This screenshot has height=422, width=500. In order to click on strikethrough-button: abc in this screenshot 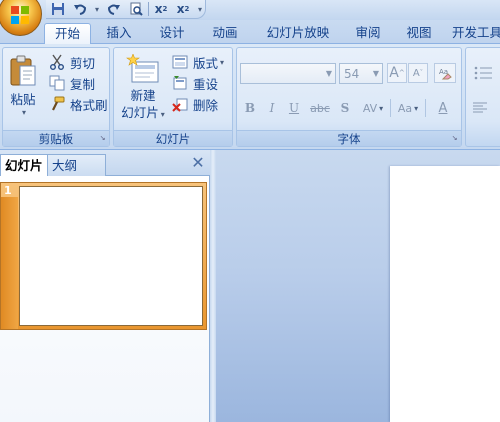, I will do `click(320, 108)`.